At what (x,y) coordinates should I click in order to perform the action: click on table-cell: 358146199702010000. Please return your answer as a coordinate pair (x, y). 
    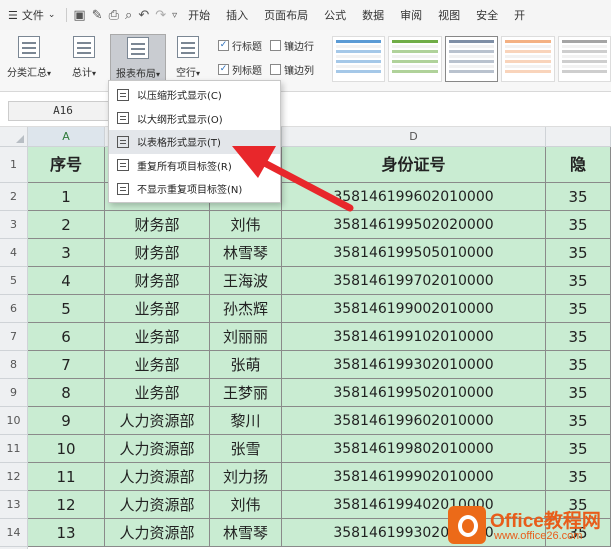
    Looking at the image, I should click on (414, 281).